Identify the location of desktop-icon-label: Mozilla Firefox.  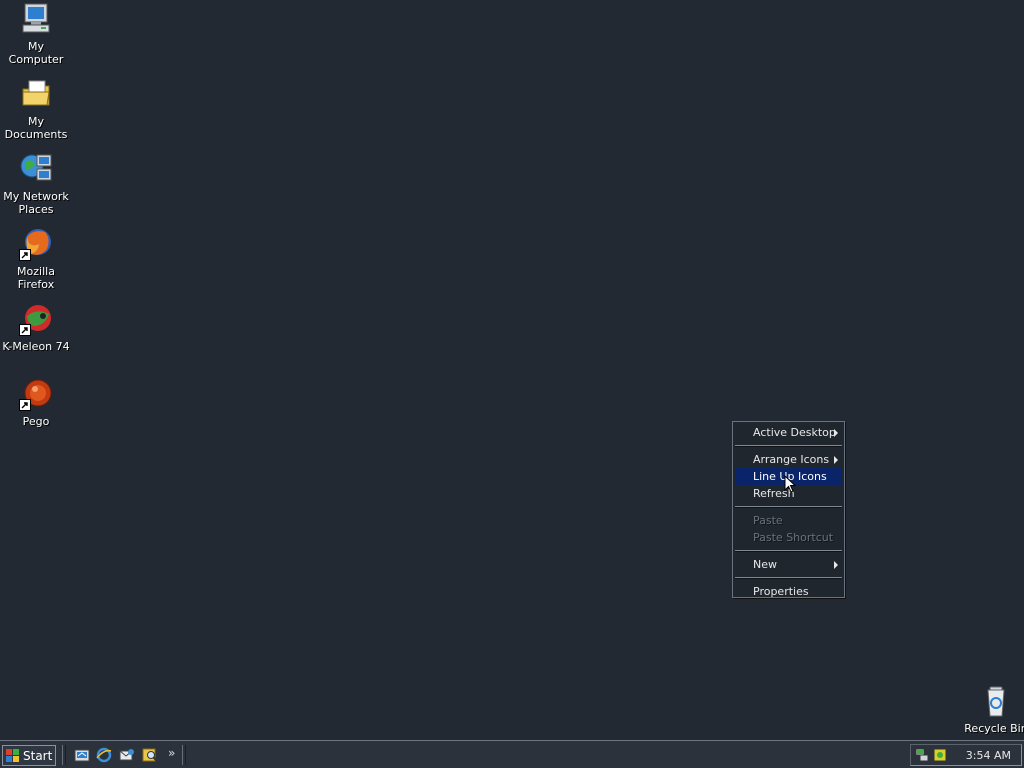
(36, 278).